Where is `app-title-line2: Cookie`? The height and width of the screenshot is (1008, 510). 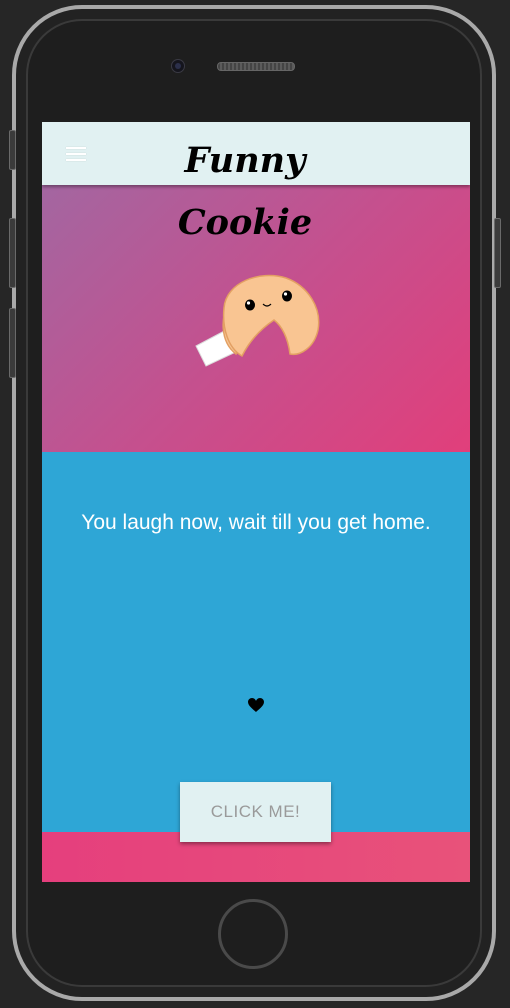 app-title-line2: Cookie is located at coordinates (245, 222).